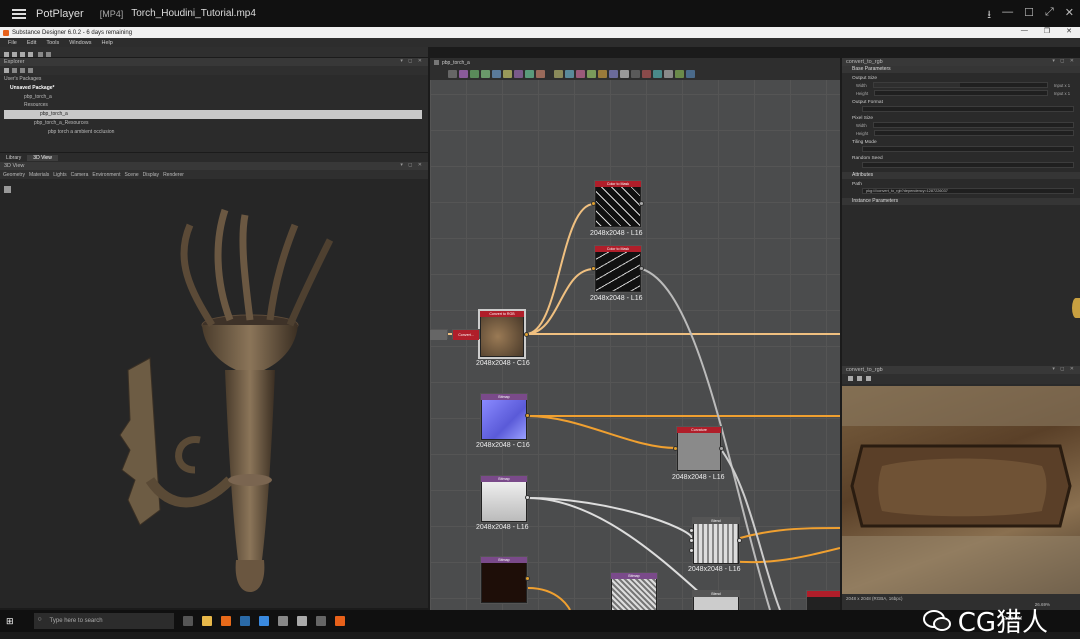  I want to click on menu-tools: Tools, so click(52, 43).